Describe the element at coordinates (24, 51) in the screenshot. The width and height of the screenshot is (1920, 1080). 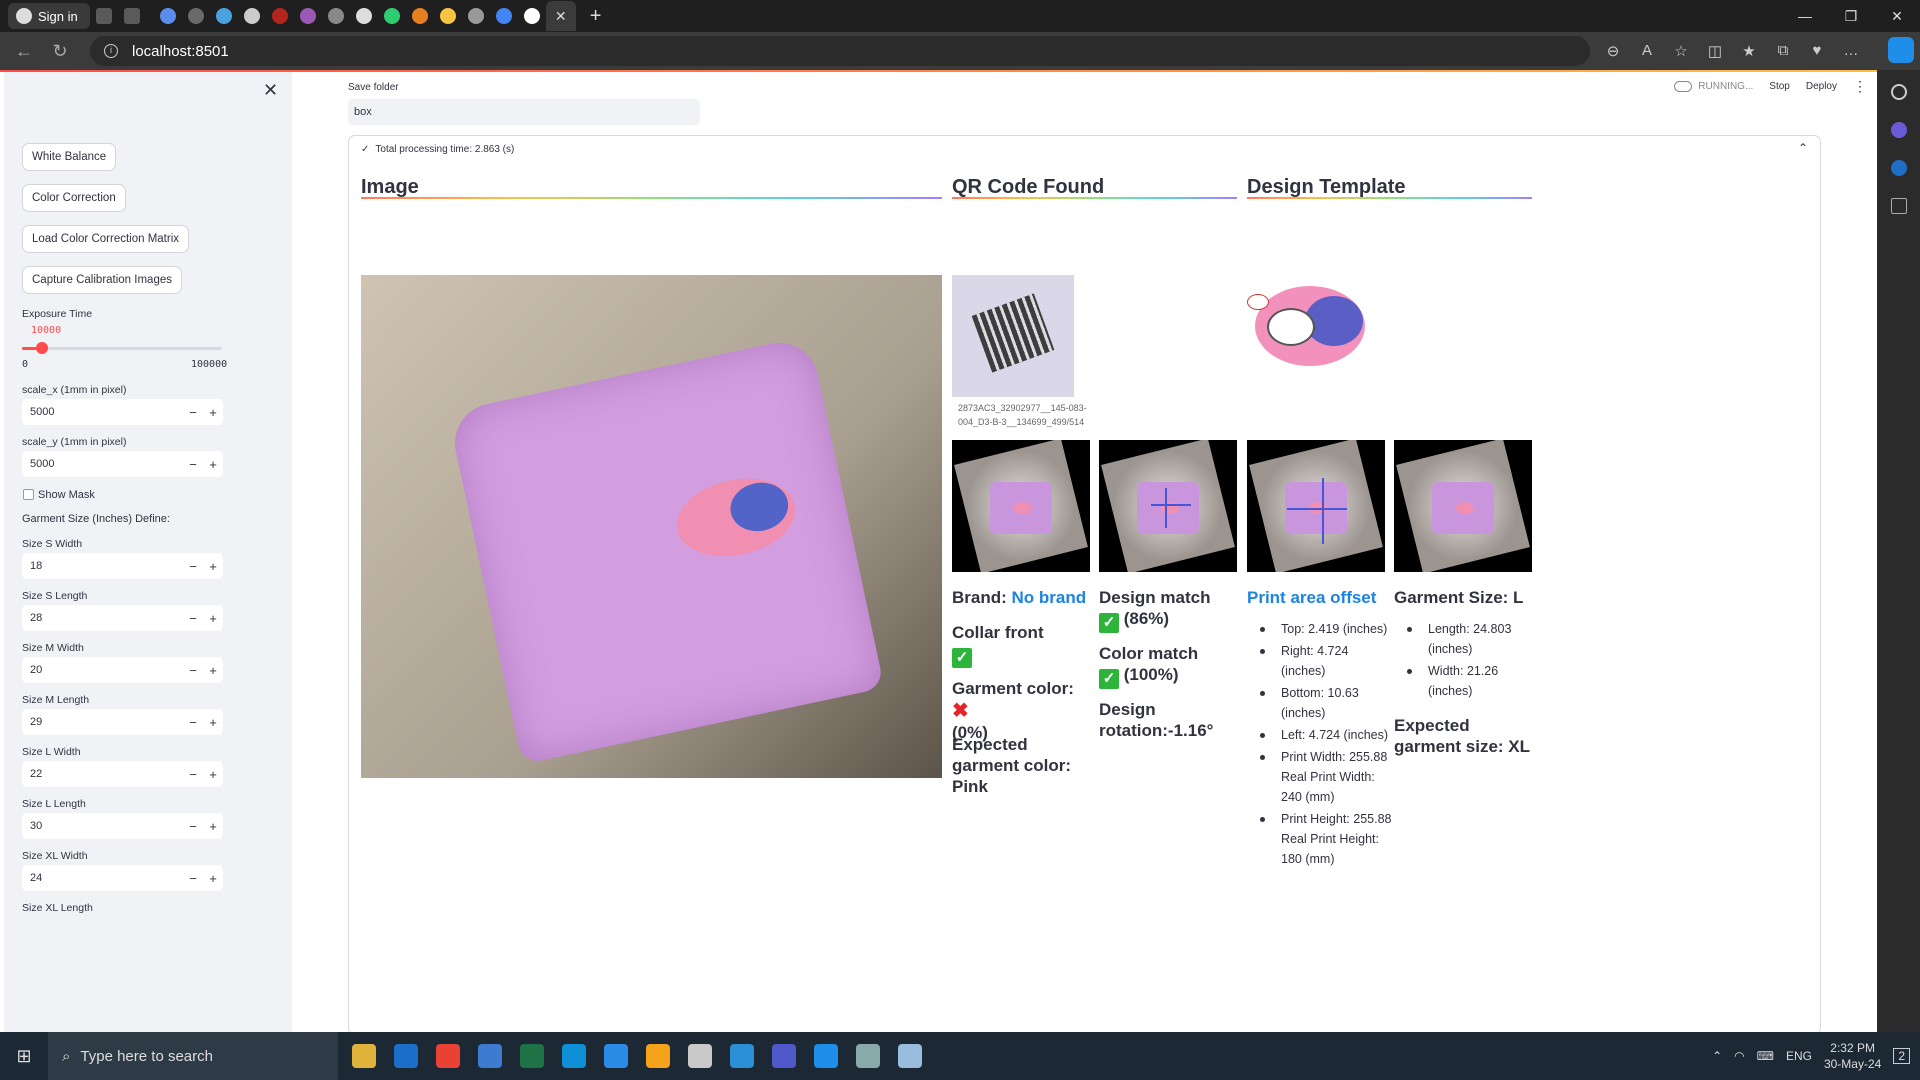
I see `back-icon: ←` at that location.